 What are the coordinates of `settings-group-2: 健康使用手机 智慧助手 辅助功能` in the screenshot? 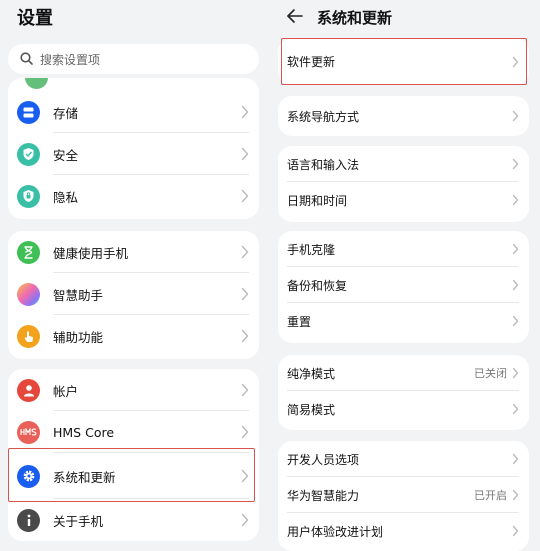 It's located at (133, 295).